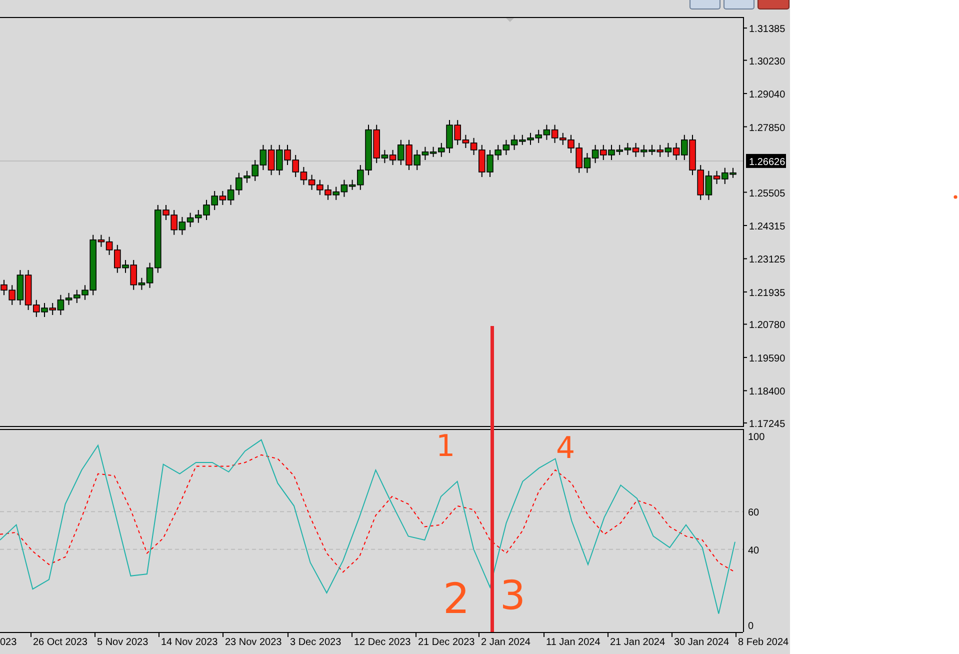 This screenshot has width=959, height=654. What do you see at coordinates (446, 446) in the screenshot?
I see `annotation-number: 1` at bounding box center [446, 446].